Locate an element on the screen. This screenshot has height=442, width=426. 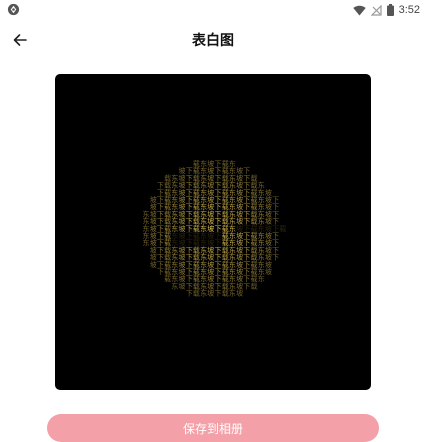
wifi-icon is located at coordinates (359, 10).